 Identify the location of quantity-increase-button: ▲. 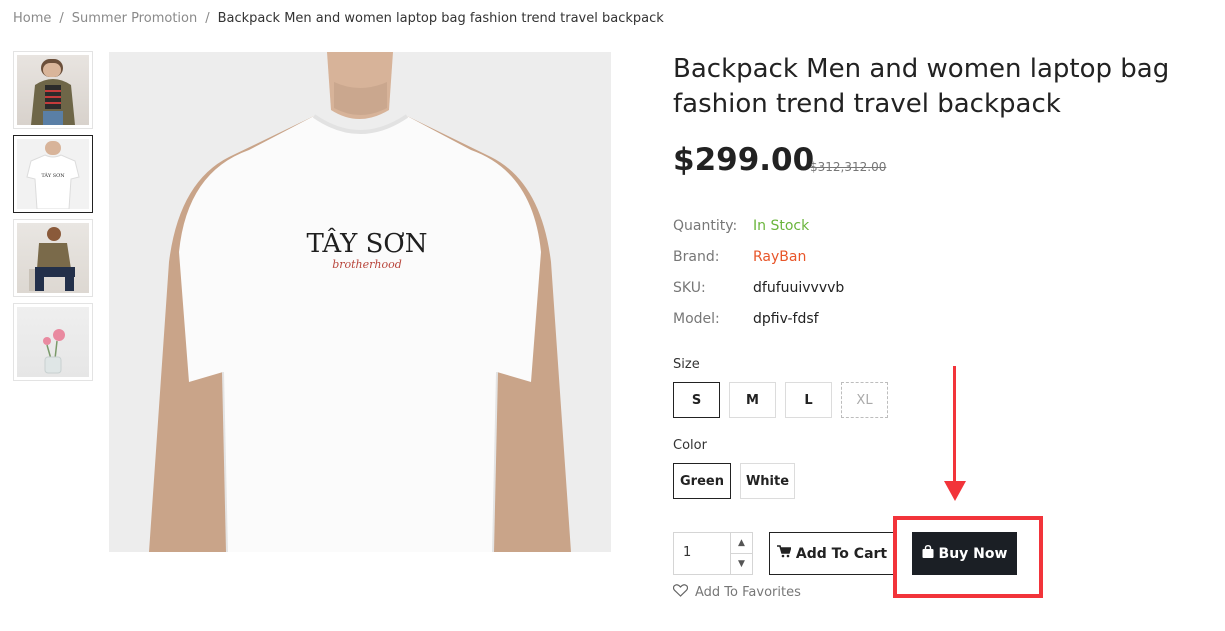
(741, 543).